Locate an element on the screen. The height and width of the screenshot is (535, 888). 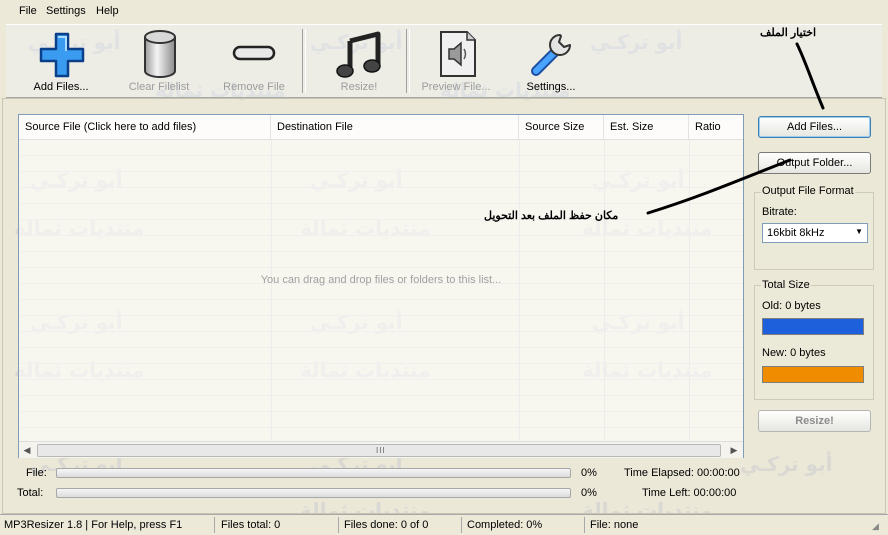
annotation-arrows is located at coordinates (735, 128).